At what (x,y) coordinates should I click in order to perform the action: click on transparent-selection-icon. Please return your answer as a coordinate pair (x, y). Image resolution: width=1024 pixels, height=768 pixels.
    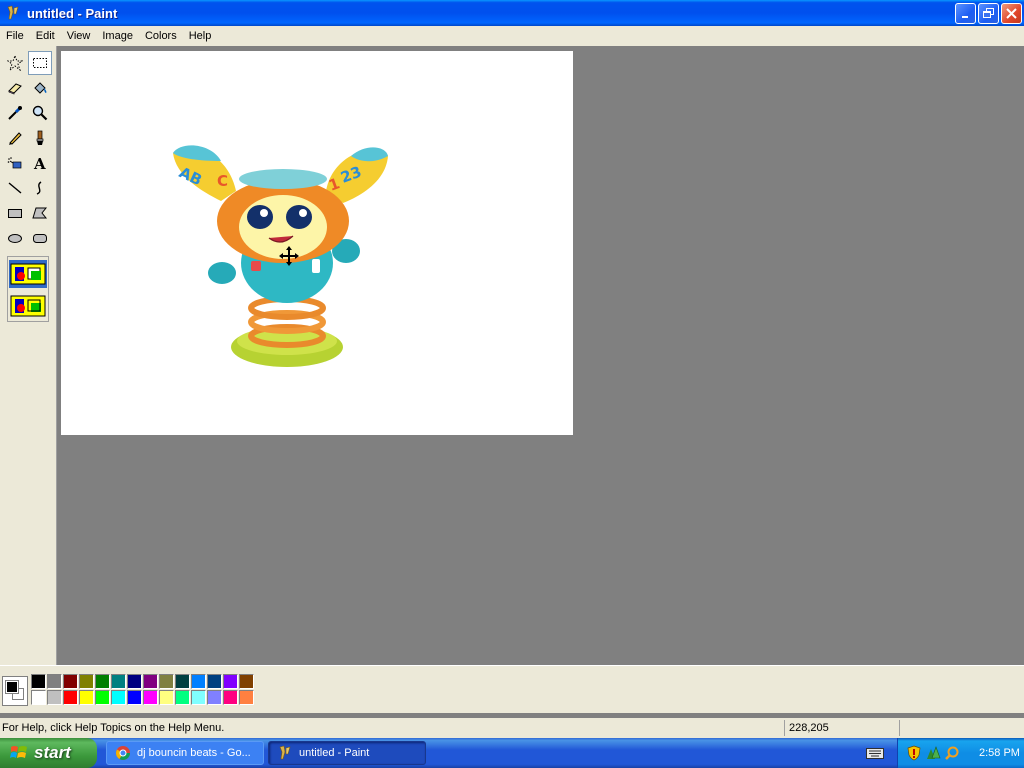
    Looking at the image, I should click on (28, 306).